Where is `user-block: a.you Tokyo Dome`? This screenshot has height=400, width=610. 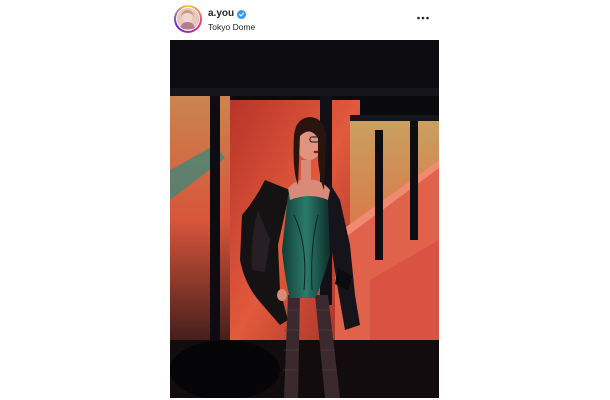
user-block: a.you Tokyo Dome is located at coordinates (231, 20).